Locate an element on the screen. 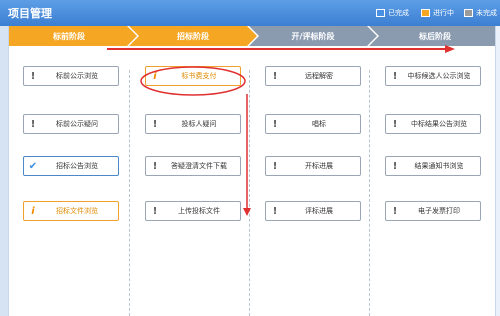 The image size is (500, 316). page-title: 项目管理 is located at coordinates (30, 13).